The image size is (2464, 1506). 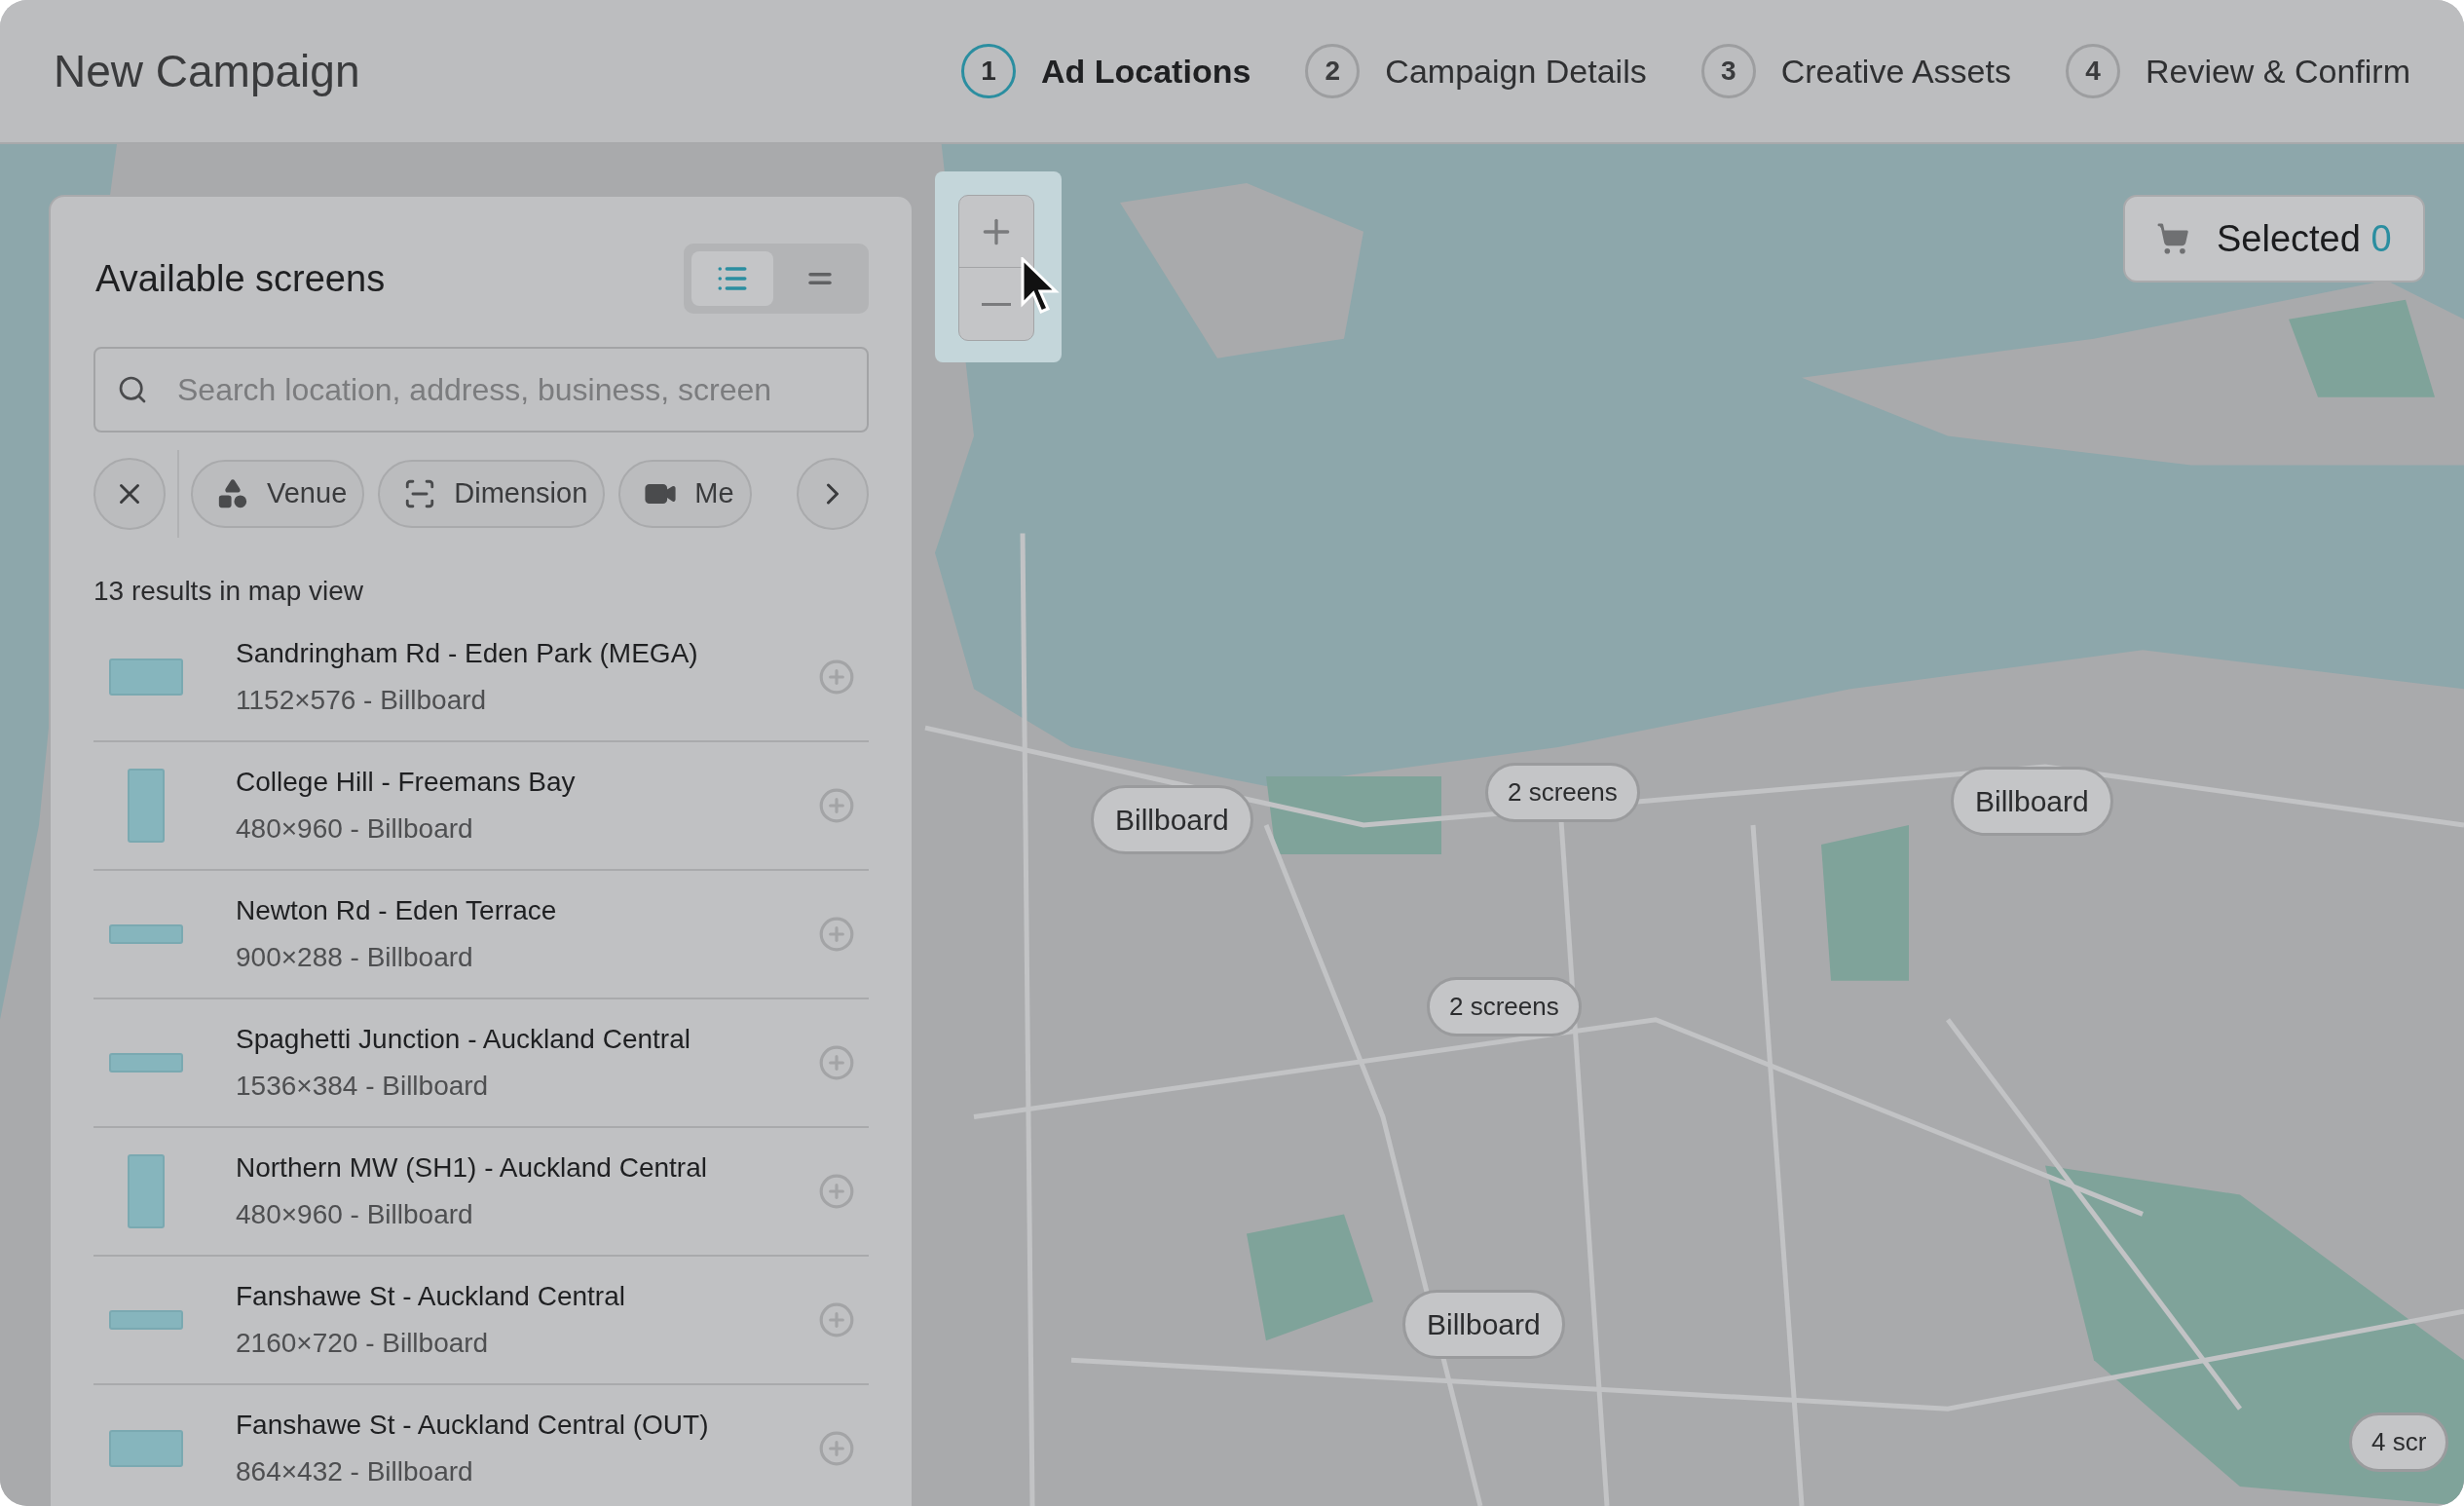 What do you see at coordinates (132, 389) in the screenshot?
I see `search-icon` at bounding box center [132, 389].